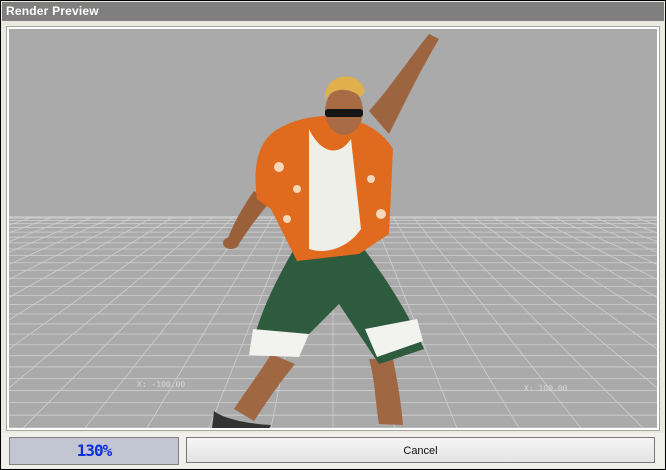 This screenshot has height=470, width=666. I want to click on render-progress-indicator: 130%, so click(94, 451).